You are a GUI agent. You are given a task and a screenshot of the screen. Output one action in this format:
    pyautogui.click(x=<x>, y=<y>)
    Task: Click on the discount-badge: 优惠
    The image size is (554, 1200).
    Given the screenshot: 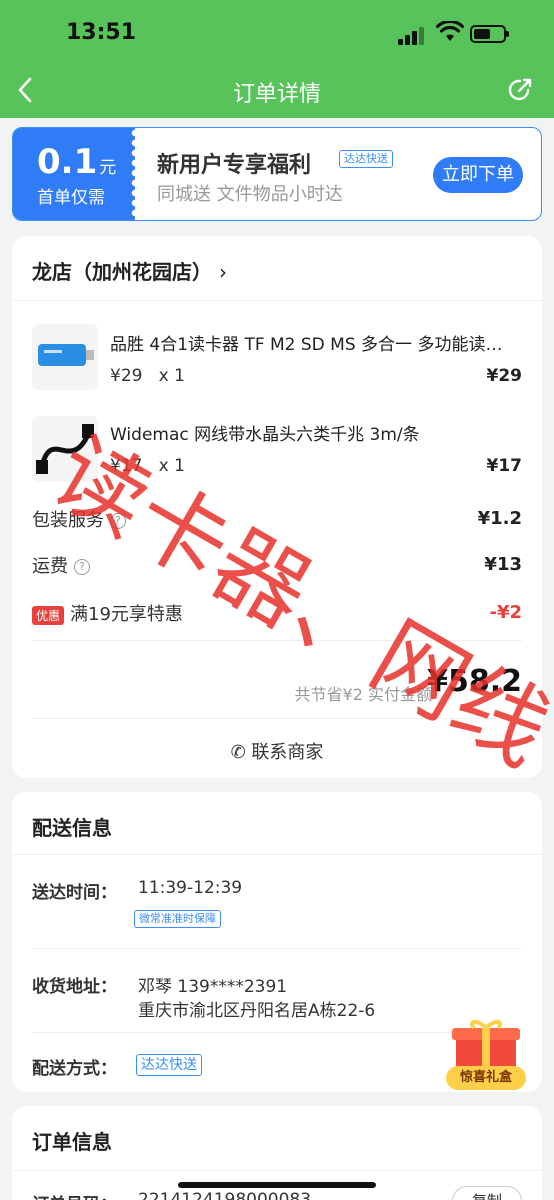 What is the action you would take?
    pyautogui.click(x=48, y=615)
    